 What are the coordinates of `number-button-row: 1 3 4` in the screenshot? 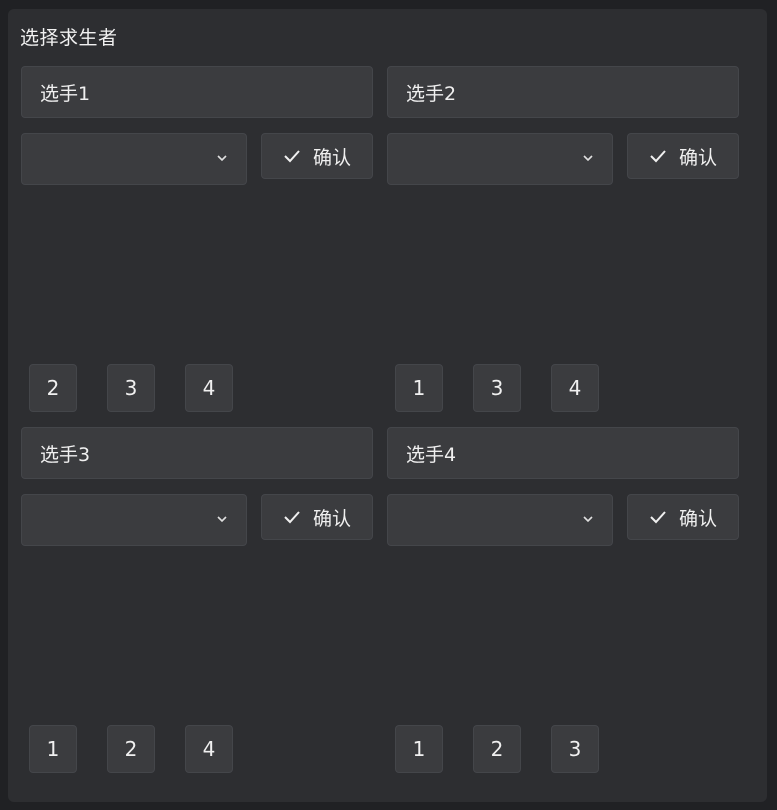 It's located at (515, 388).